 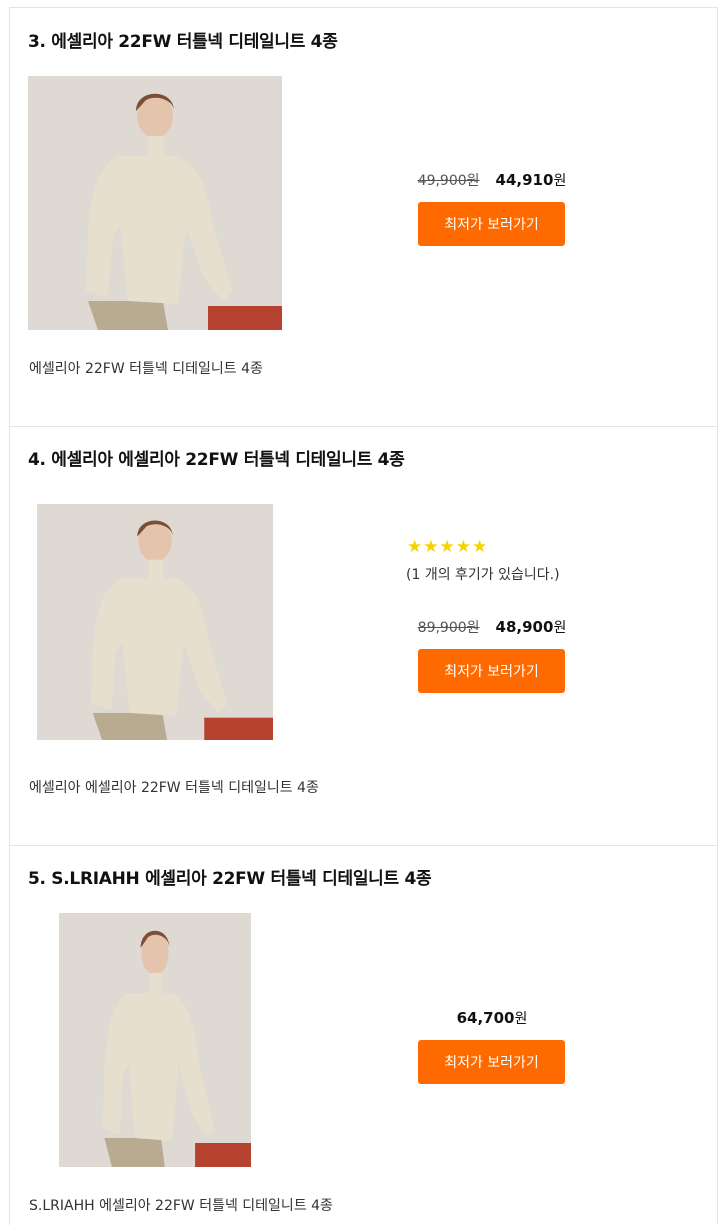 What do you see at coordinates (485, 1018) in the screenshot?
I see `sale-price-number: 64,700` at bounding box center [485, 1018].